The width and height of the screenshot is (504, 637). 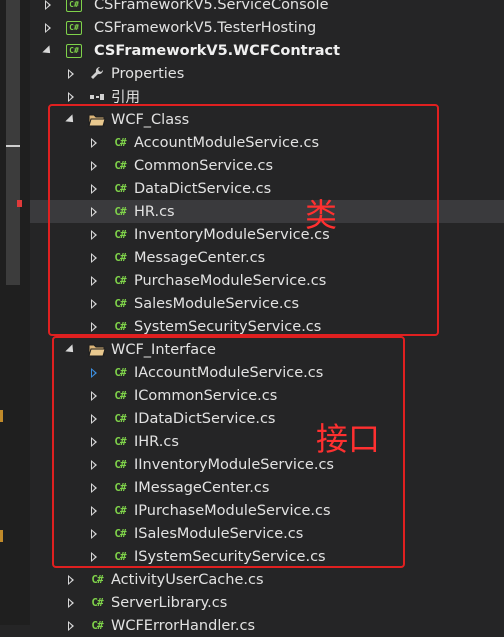 I want to click on tree-row-label: SalesModuleService.cs, so click(x=217, y=303).